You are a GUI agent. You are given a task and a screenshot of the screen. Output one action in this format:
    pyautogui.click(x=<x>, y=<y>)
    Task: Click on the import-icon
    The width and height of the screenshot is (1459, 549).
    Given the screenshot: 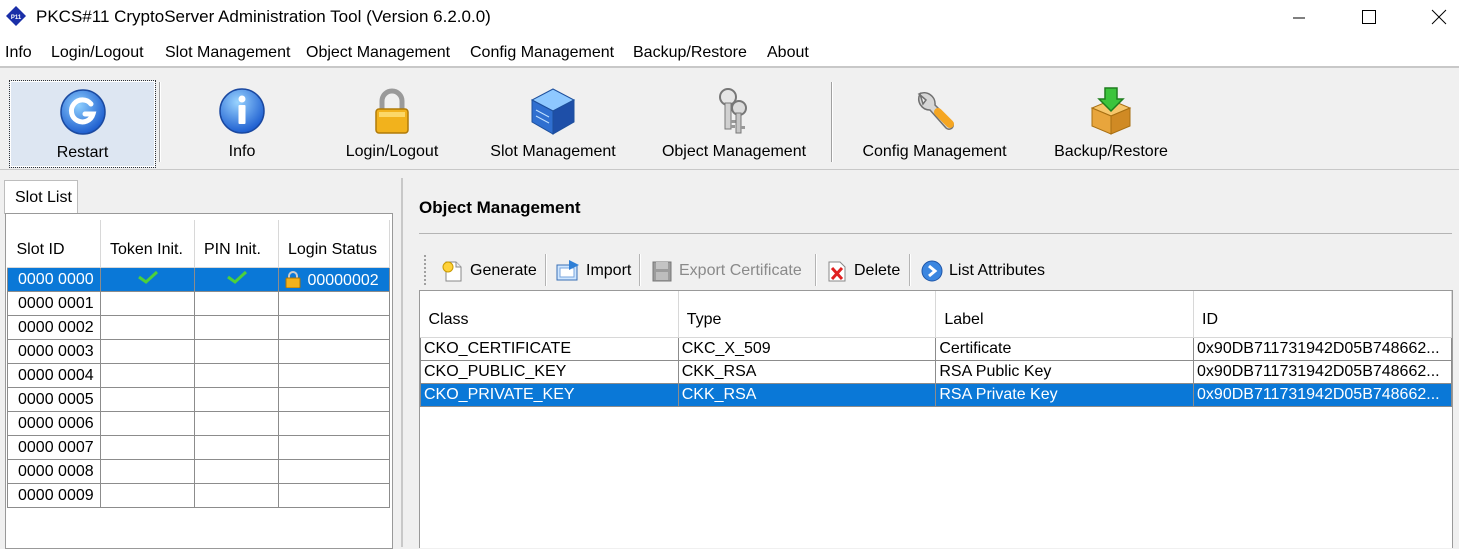 What is the action you would take?
    pyautogui.click(x=567, y=270)
    